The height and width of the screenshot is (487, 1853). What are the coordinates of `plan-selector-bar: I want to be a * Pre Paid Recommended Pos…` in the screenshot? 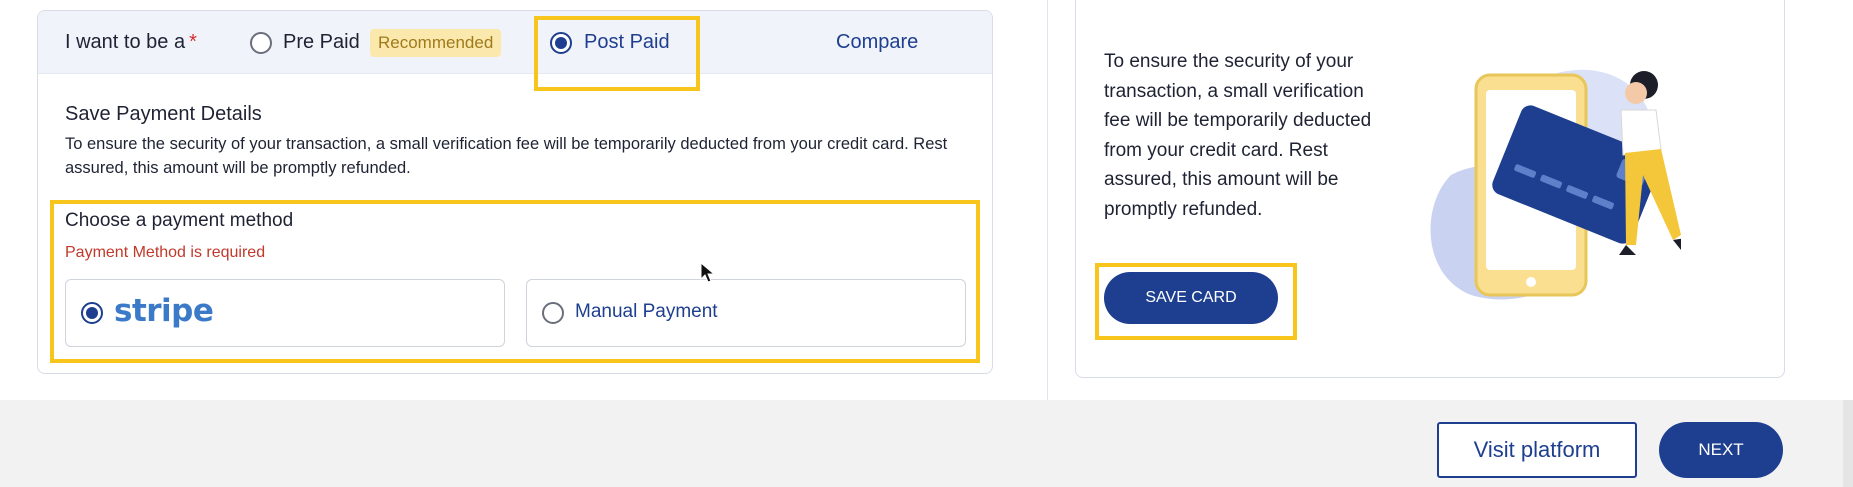 It's located at (515, 51).